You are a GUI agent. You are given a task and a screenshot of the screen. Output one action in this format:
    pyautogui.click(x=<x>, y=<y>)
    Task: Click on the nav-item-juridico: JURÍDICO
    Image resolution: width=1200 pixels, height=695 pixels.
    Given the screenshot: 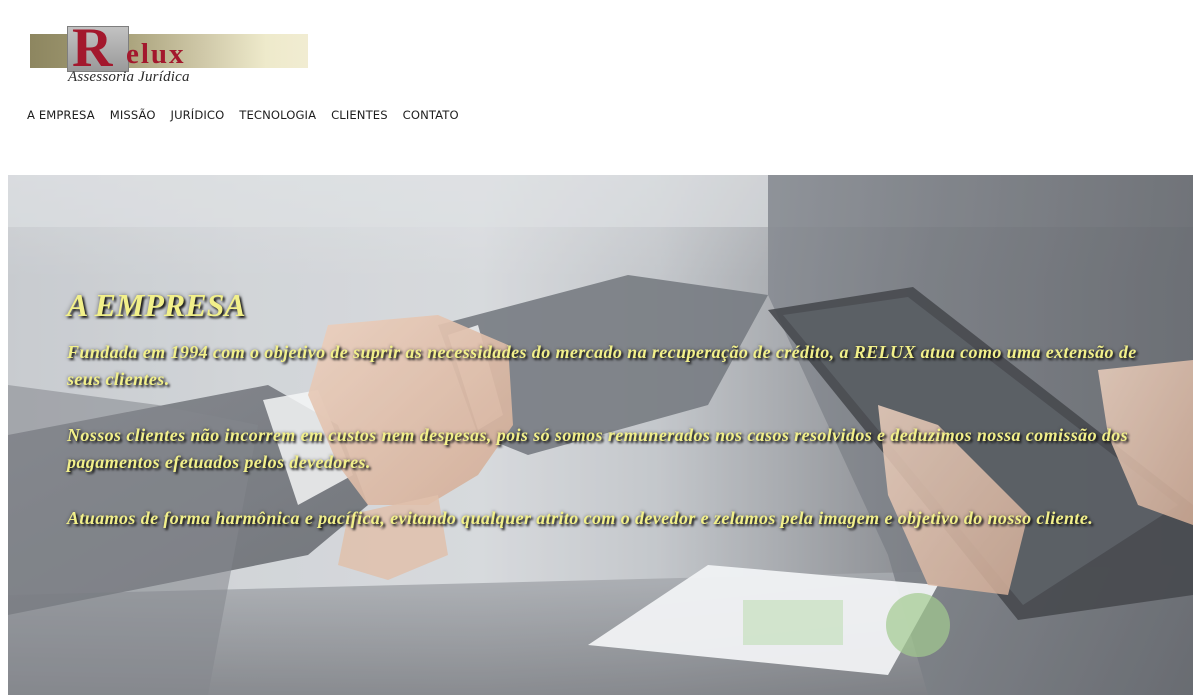 What is the action you would take?
    pyautogui.click(x=198, y=115)
    